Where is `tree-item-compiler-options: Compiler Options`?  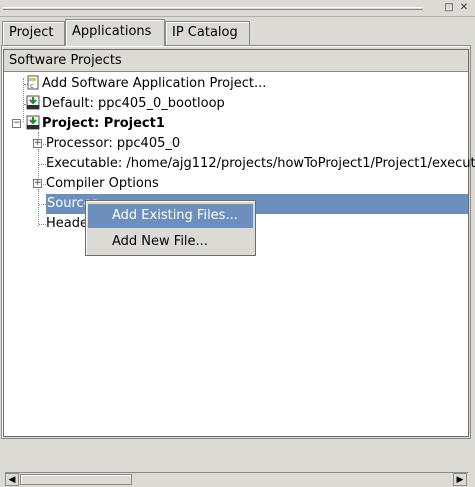 tree-item-compiler-options: Compiler Options is located at coordinates (102, 184).